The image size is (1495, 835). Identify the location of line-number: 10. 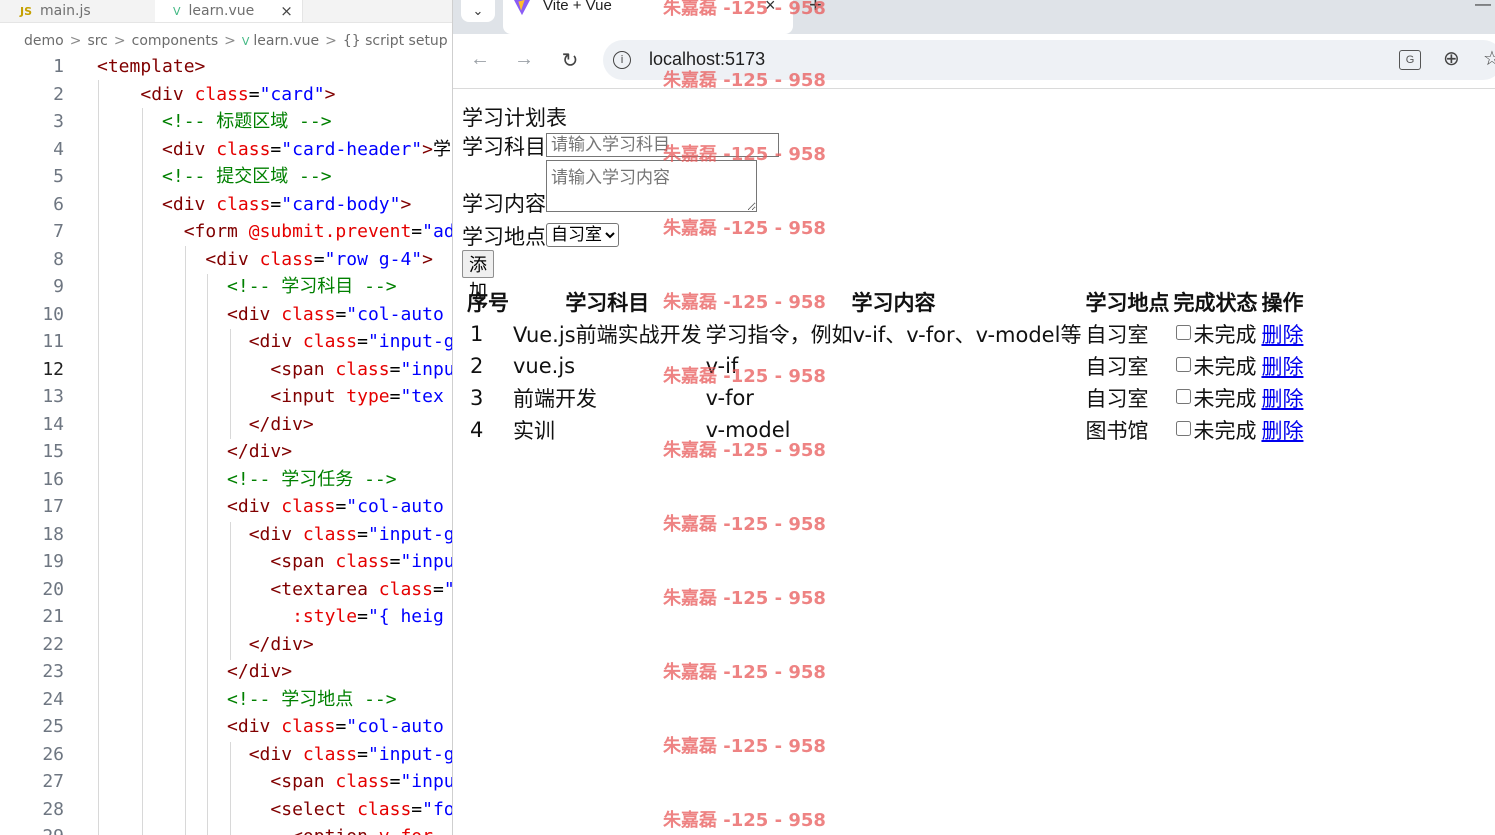
(53, 314).